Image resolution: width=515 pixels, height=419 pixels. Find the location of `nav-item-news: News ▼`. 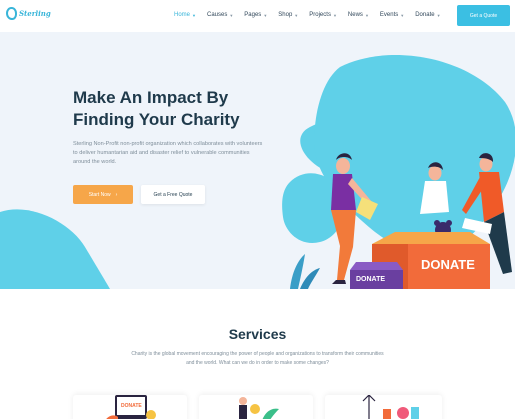

nav-item-news: News ▼ is located at coordinates (358, 15).